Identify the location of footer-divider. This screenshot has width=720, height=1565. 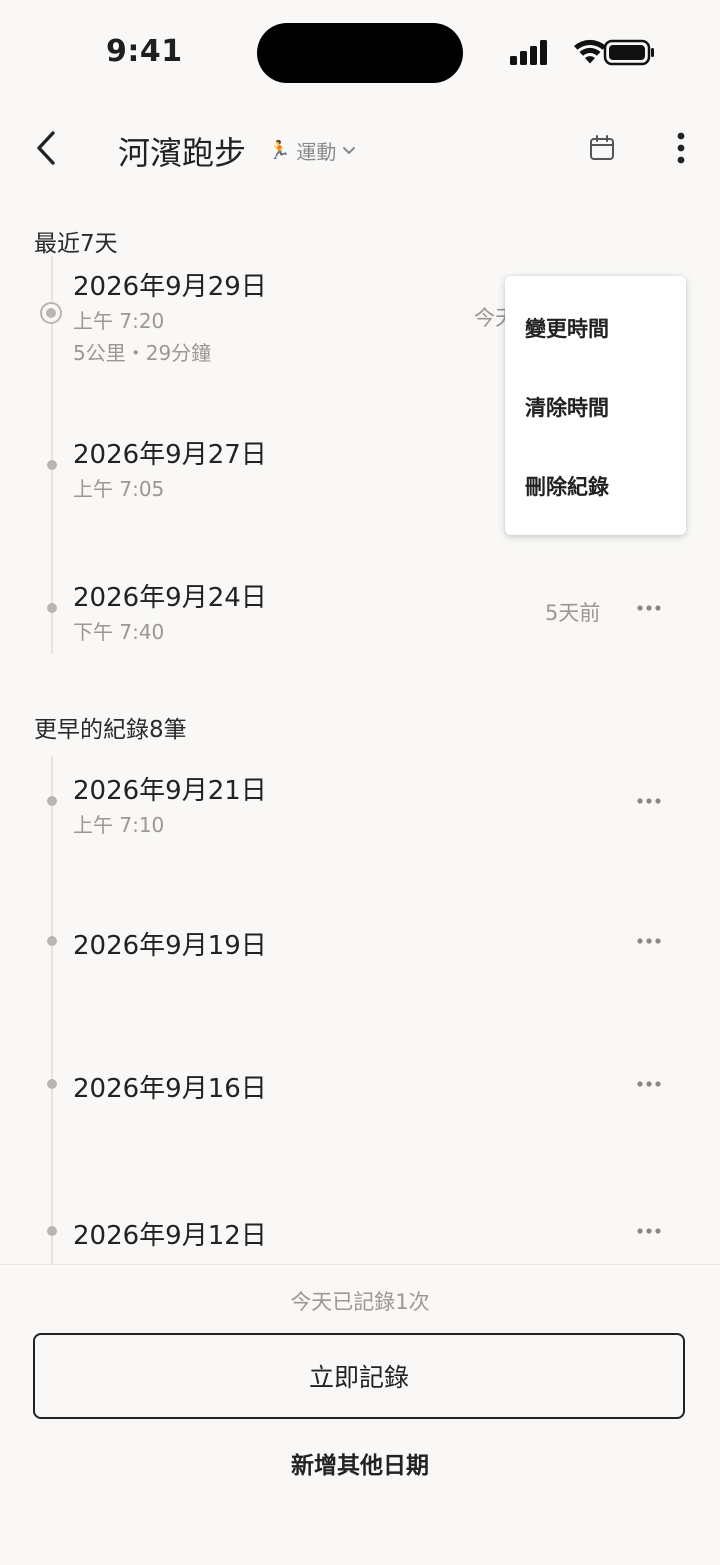
(360, 1264).